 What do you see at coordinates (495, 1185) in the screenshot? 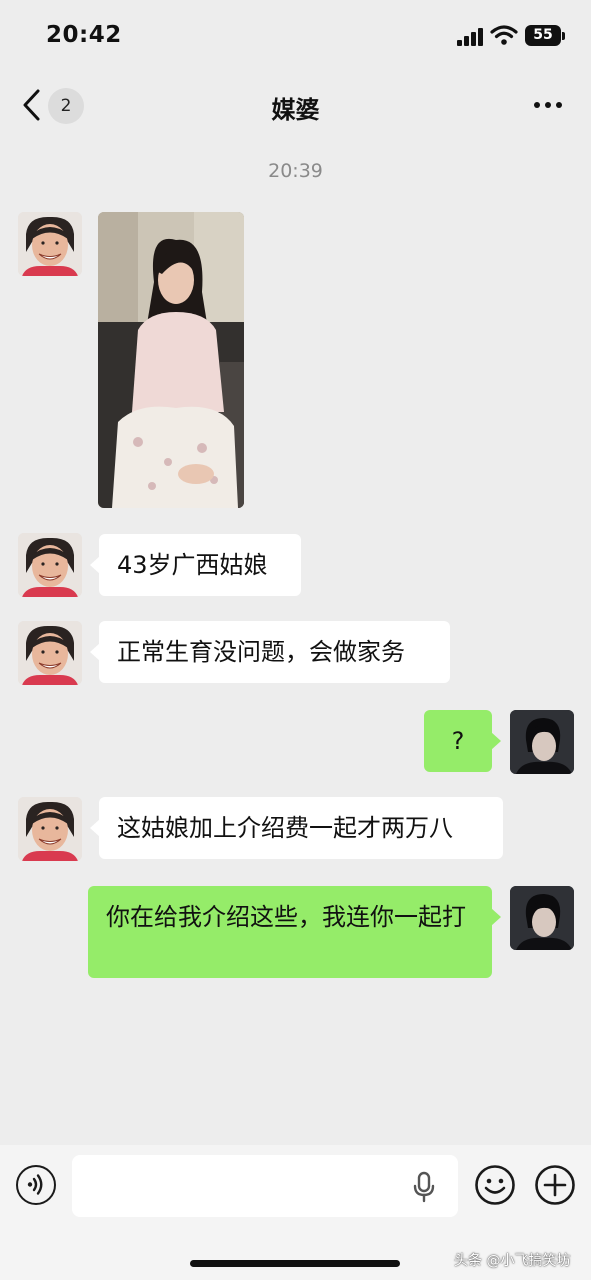
I see `emoji-icon` at bounding box center [495, 1185].